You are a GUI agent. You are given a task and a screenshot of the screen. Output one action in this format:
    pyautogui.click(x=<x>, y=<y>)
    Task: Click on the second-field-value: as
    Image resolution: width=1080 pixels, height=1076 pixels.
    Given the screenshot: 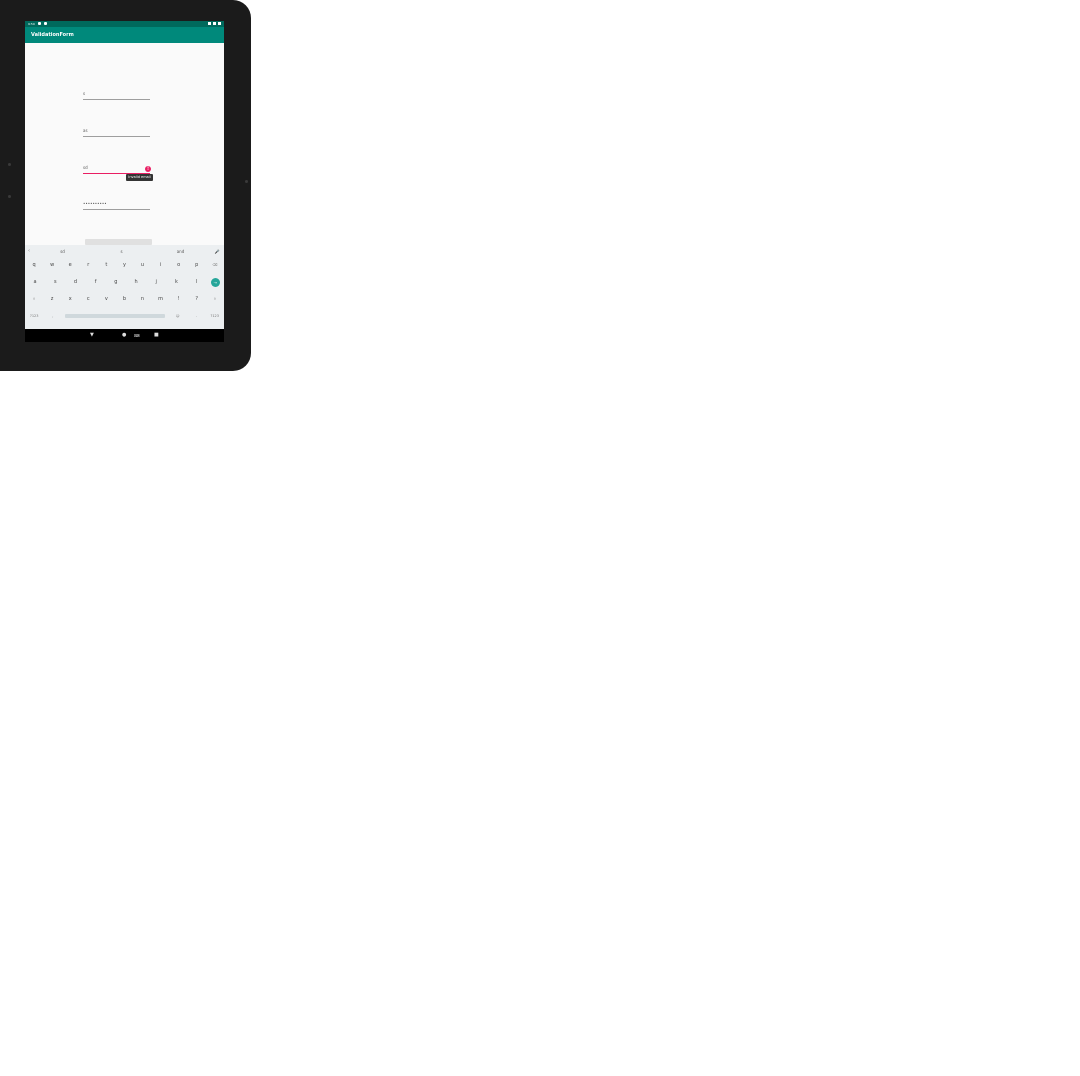 What is the action you would take?
    pyautogui.click(x=85, y=130)
    